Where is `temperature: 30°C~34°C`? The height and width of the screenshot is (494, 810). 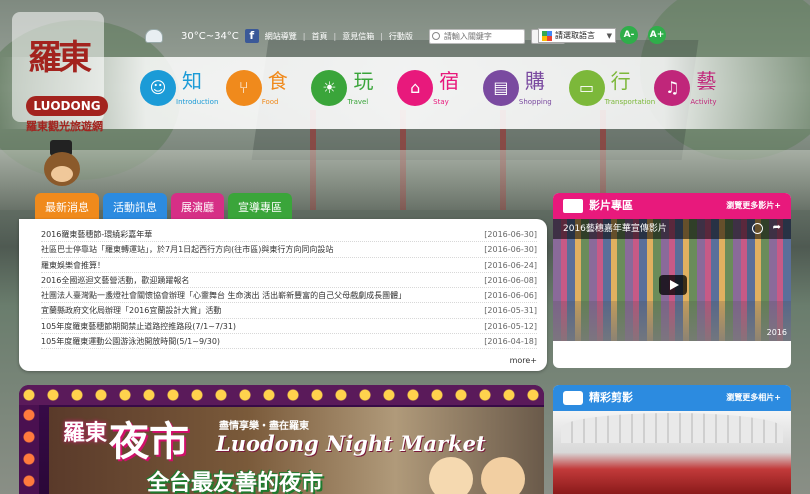 temperature: 30°C~34°C is located at coordinates (210, 36).